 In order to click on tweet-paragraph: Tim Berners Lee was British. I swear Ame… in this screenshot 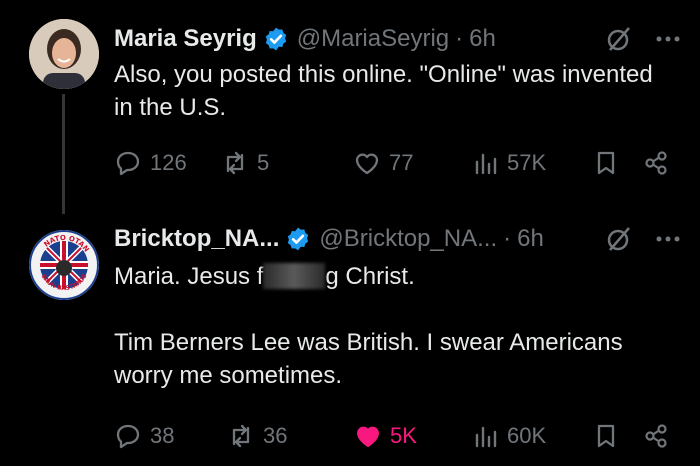, I will do `click(368, 359)`.